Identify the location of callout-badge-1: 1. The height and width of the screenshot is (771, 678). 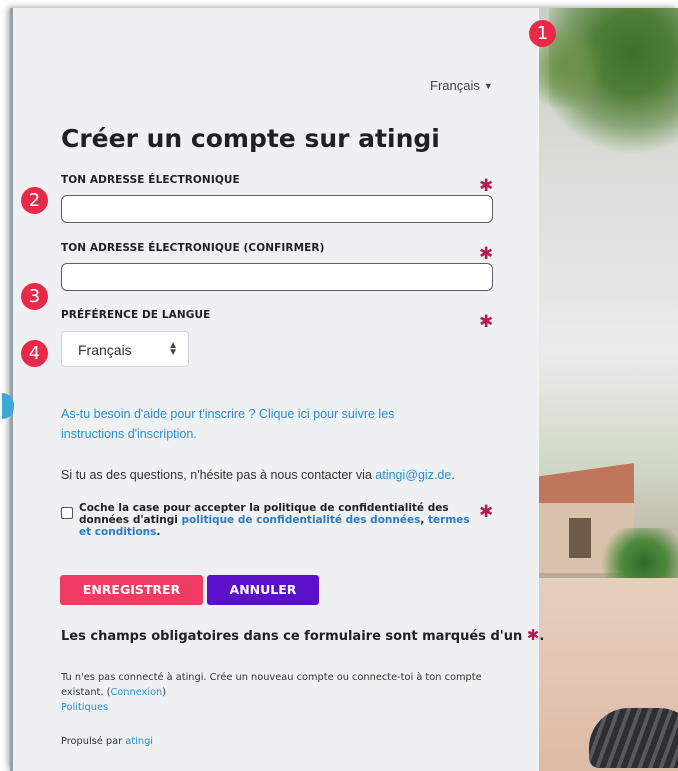
(542, 33).